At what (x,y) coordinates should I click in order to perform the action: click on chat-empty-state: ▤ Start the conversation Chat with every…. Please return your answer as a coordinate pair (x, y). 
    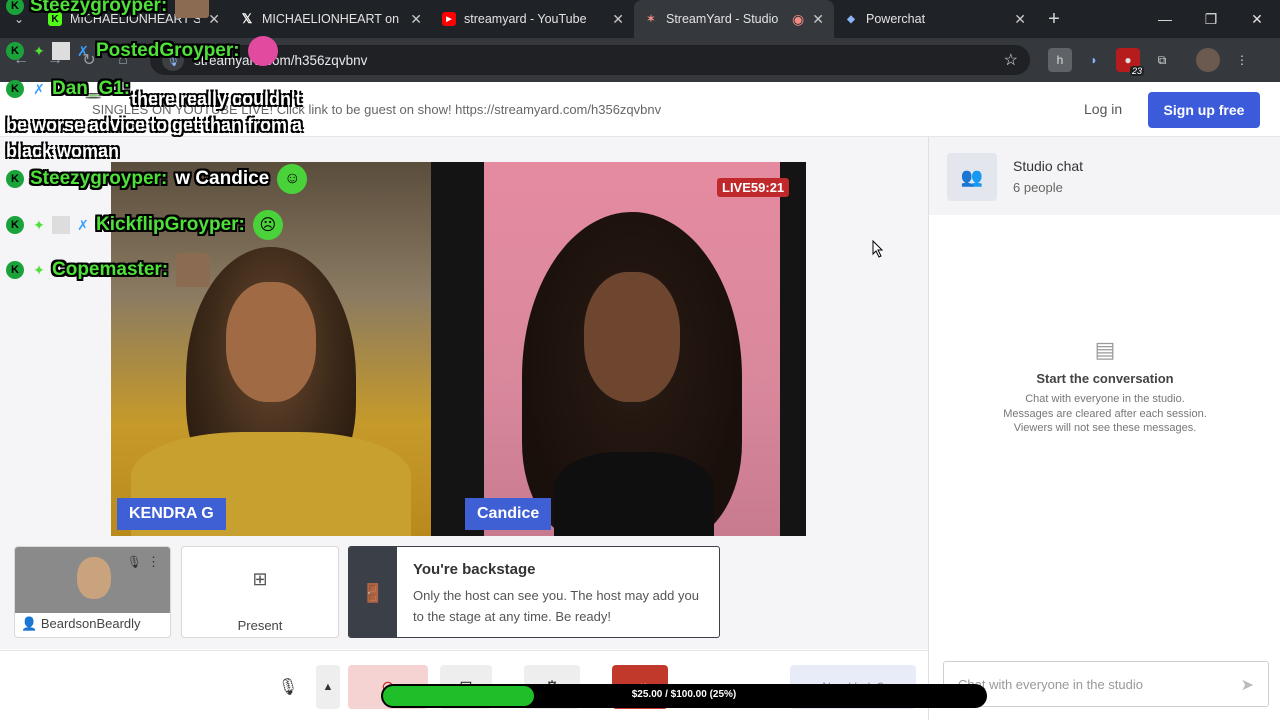
    Looking at the image, I should click on (1104, 386).